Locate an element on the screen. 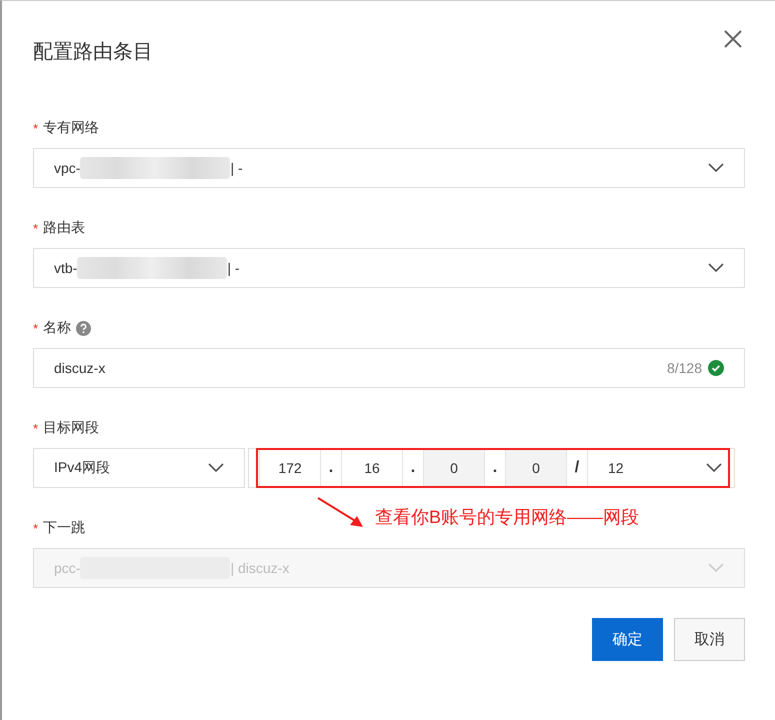 Image resolution: width=775 pixels, height=720 pixels. field-label: 名称 is located at coordinates (57, 328).